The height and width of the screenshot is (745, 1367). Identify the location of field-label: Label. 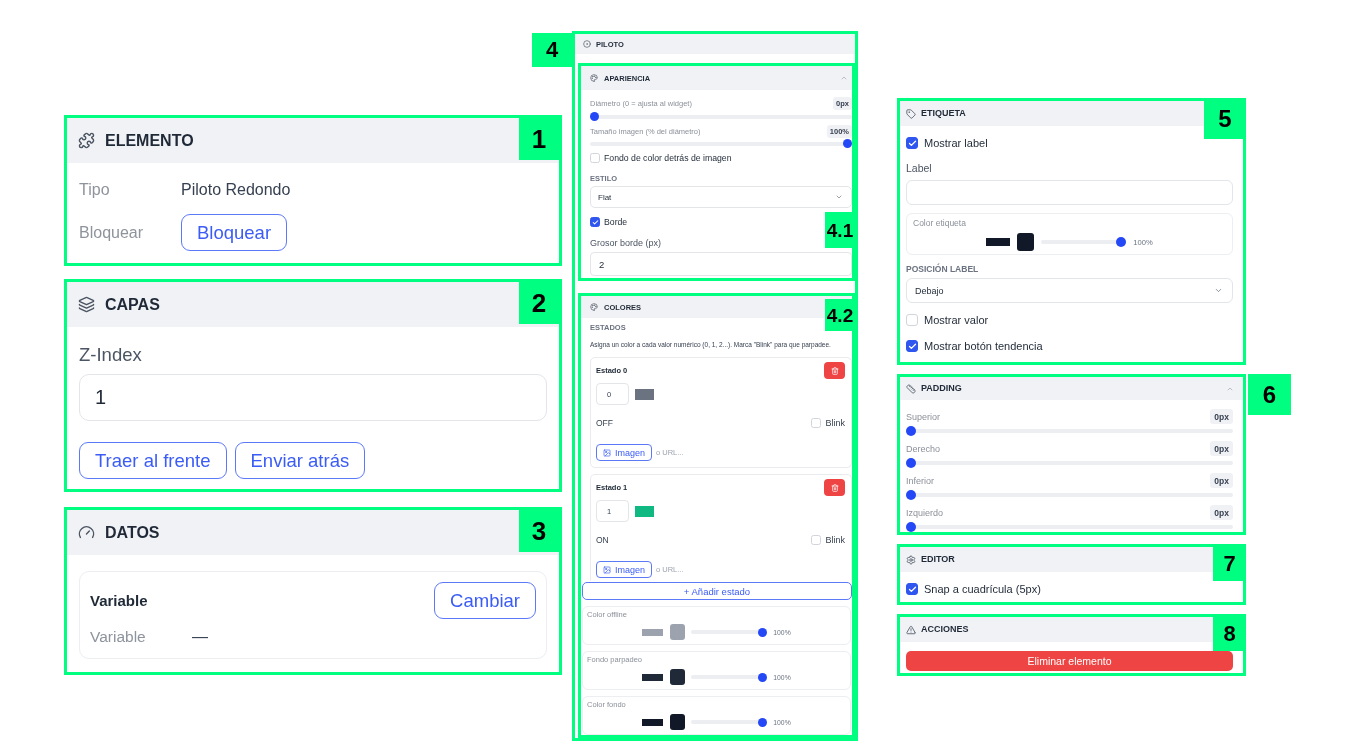
(919, 168).